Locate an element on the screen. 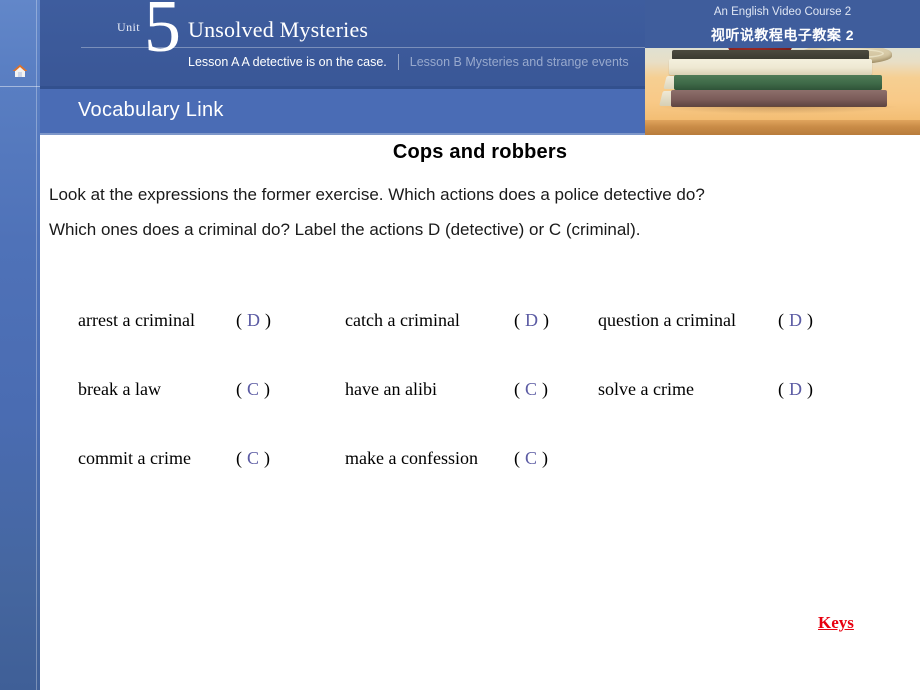  section-bar-vocabulary-link: Vocabulary Link is located at coordinates (342, 111).